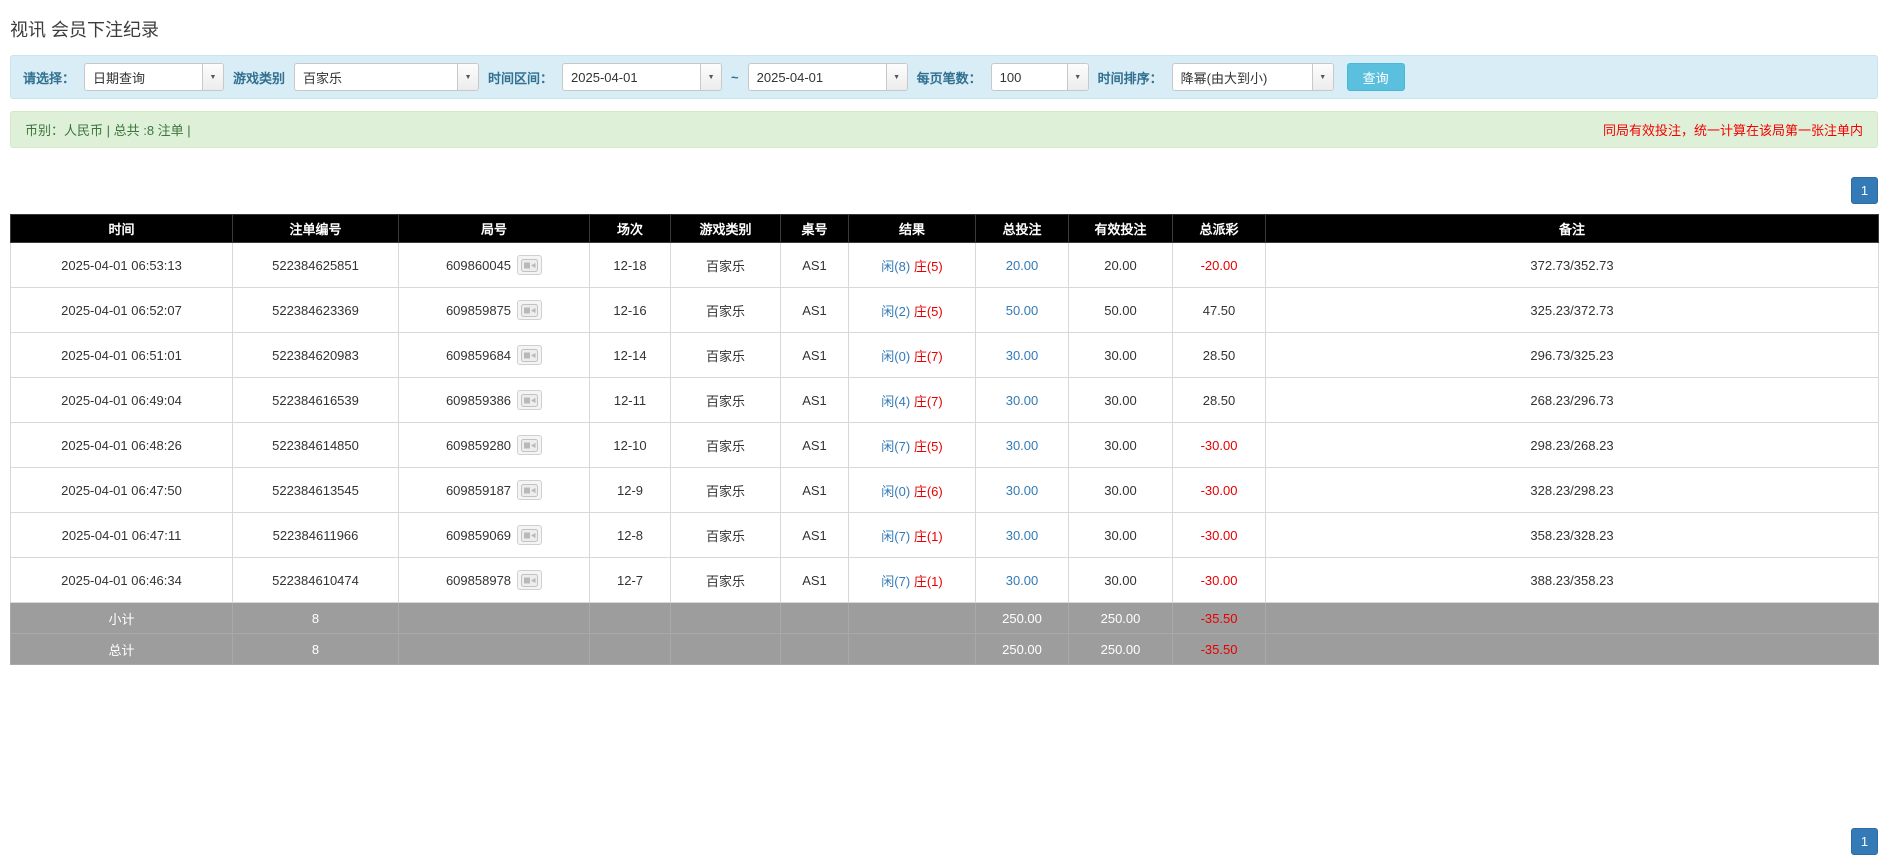 The height and width of the screenshot is (855, 1890). Describe the element at coordinates (1130, 78) in the screenshot. I see `sort-label: 时间排序：` at that location.